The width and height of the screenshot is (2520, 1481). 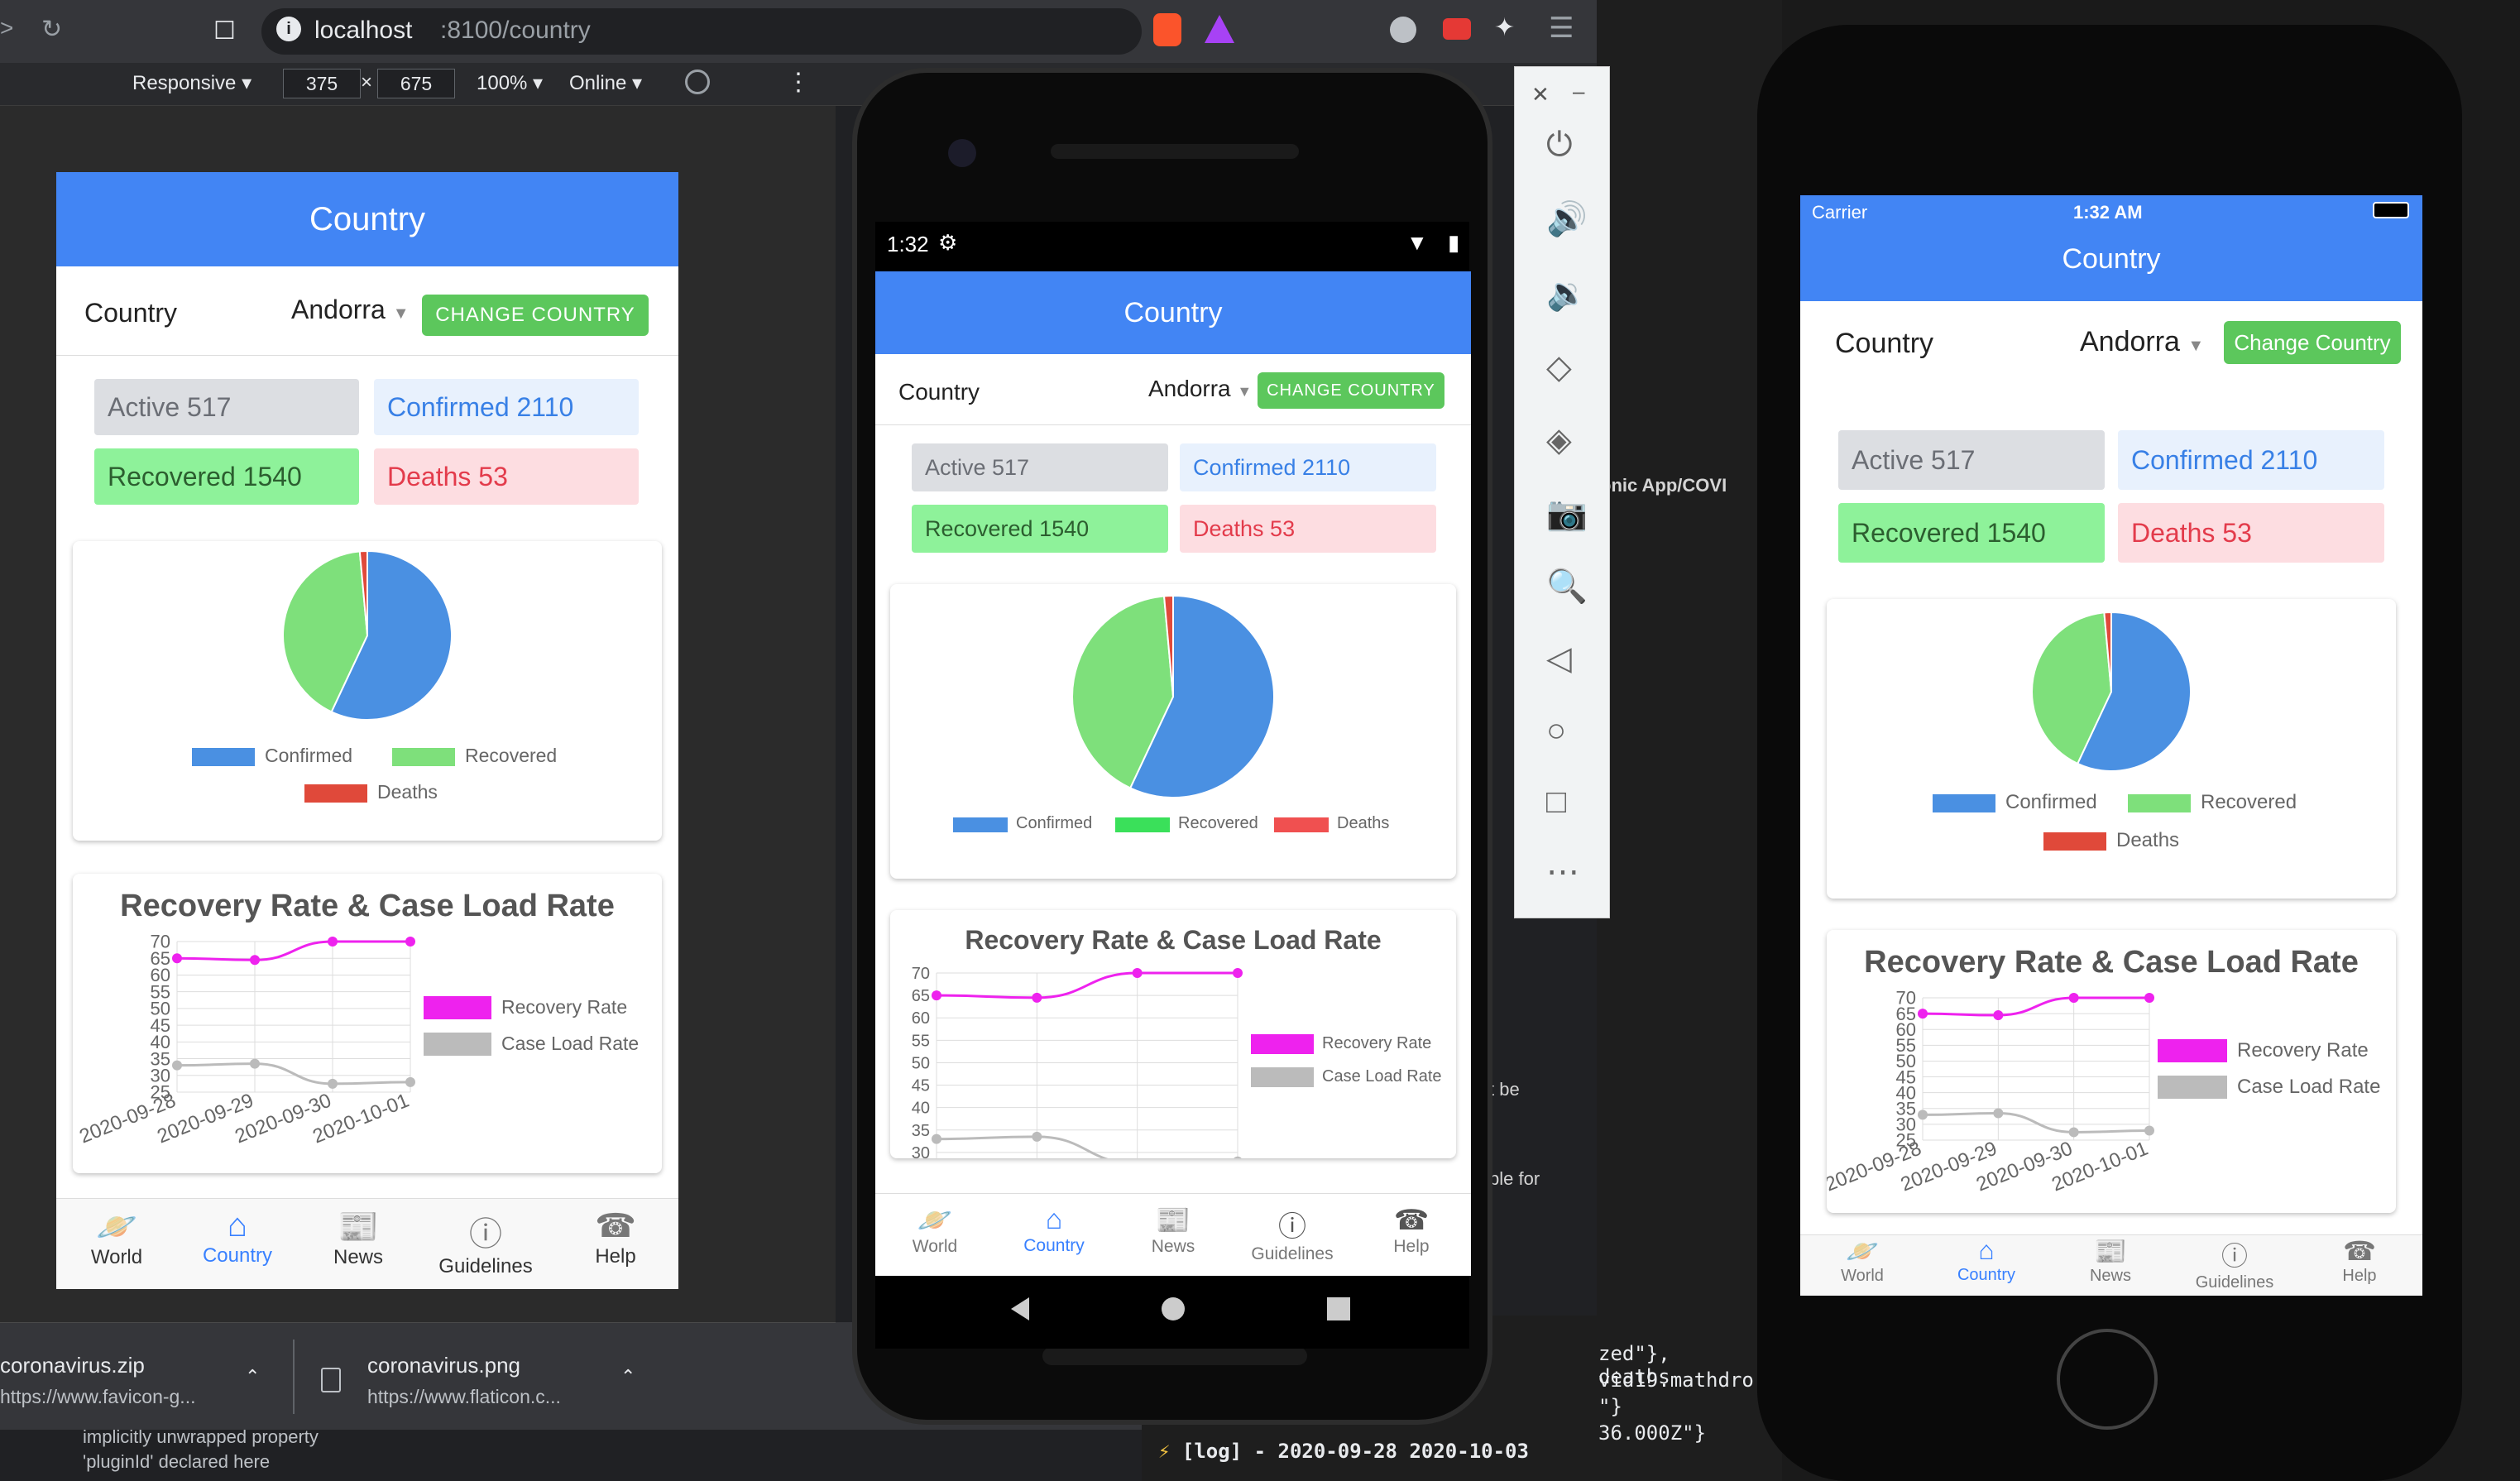 I want to click on y-tick-label: 55, so click(x=921, y=1041).